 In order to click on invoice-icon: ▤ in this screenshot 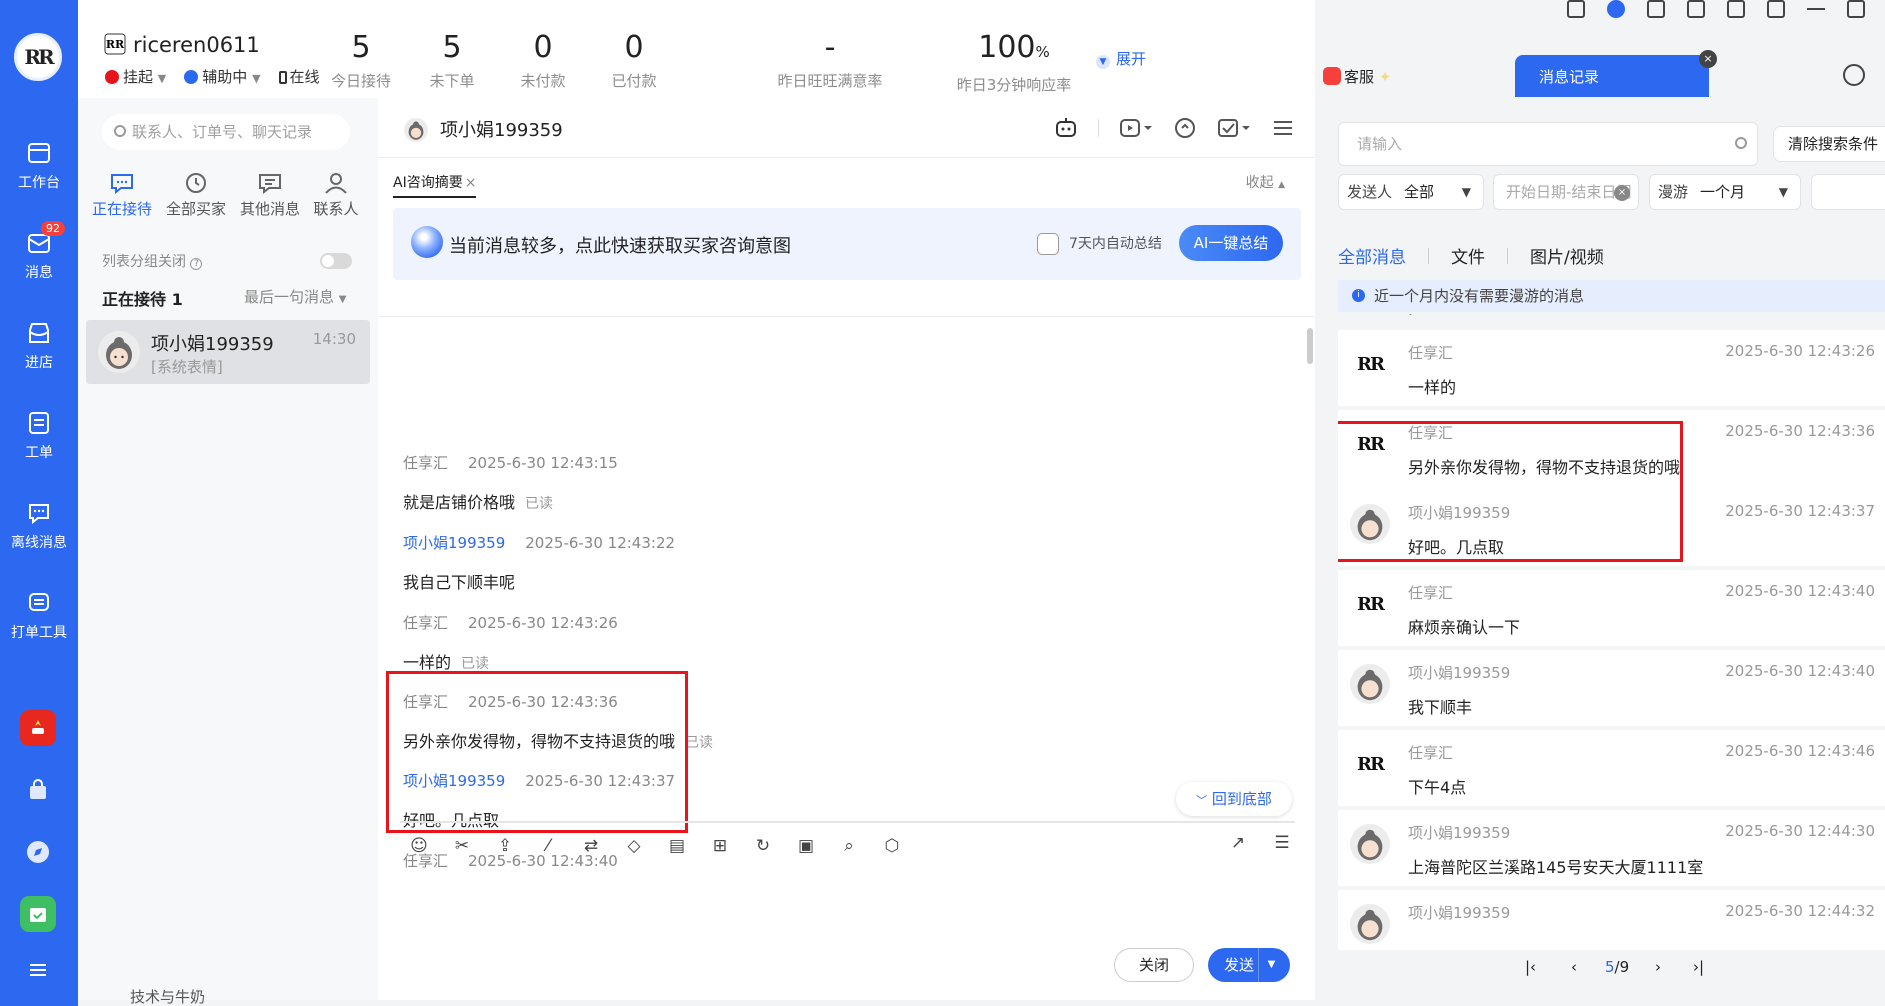, I will do `click(677, 846)`.